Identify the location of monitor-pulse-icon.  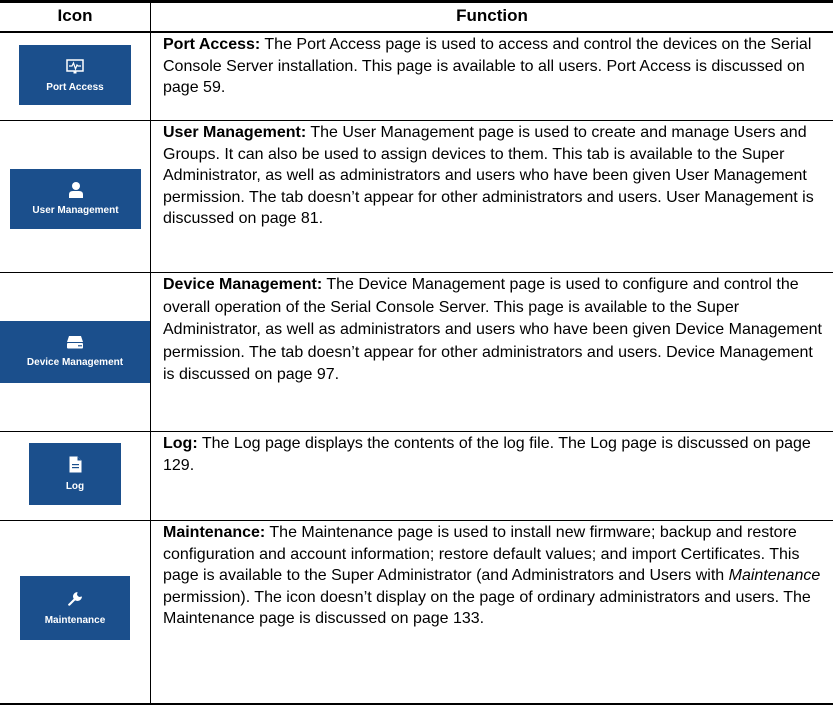
(75, 66).